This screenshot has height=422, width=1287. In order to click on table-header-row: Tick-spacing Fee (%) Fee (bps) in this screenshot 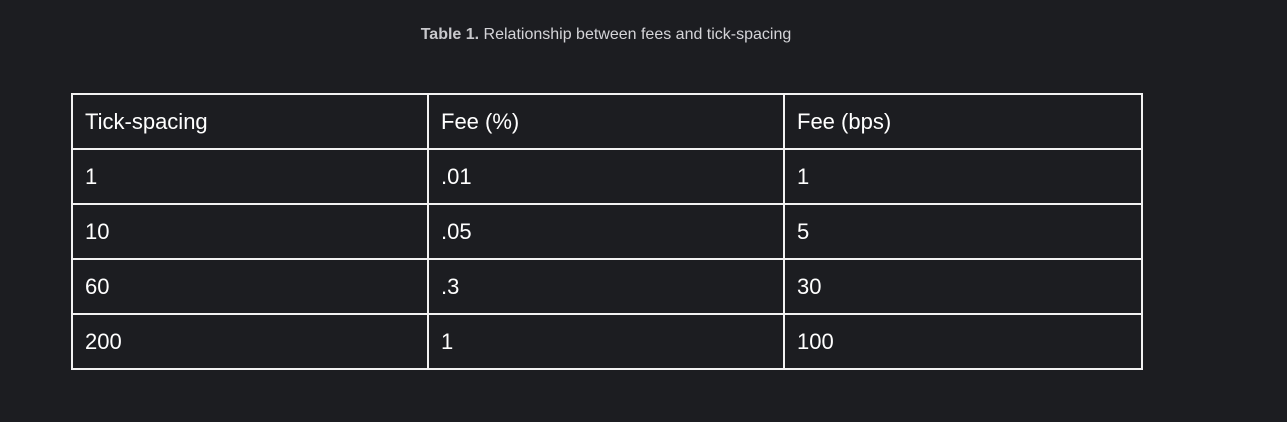, I will do `click(607, 121)`.